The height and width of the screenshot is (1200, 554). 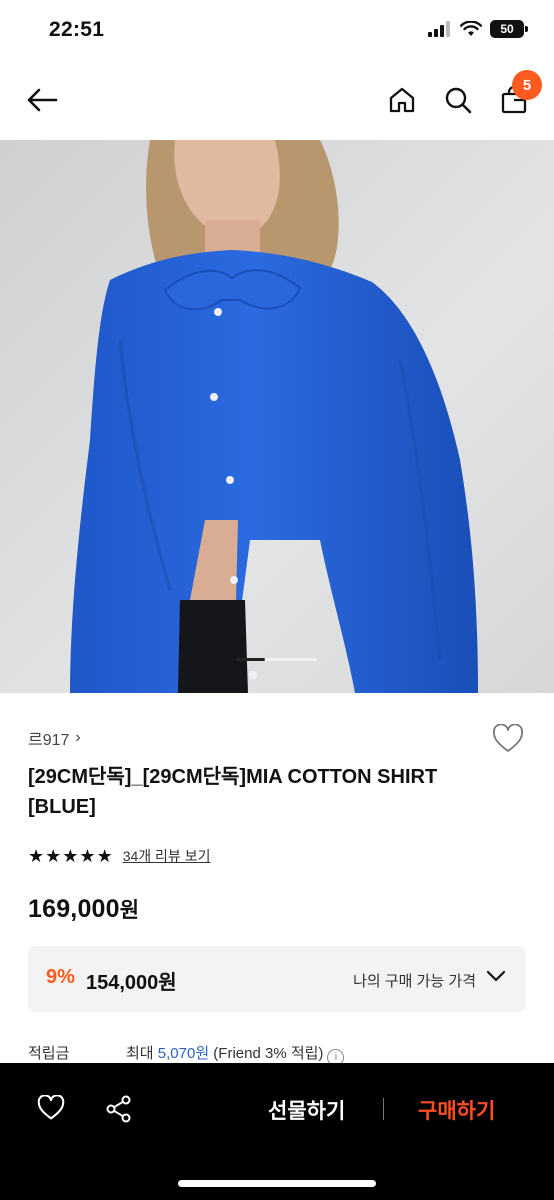 I want to click on review-link: 34개 리뷰 보기, so click(x=167, y=856).